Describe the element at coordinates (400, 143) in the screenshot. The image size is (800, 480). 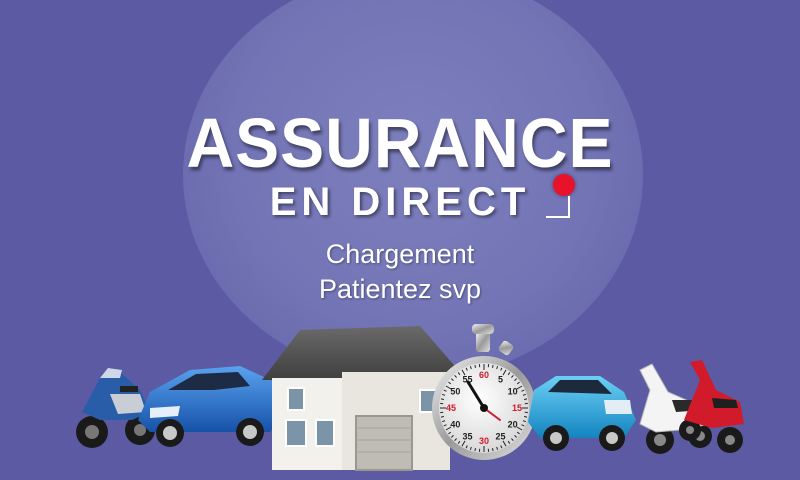
I see `brand-title: ASSURANCE` at that location.